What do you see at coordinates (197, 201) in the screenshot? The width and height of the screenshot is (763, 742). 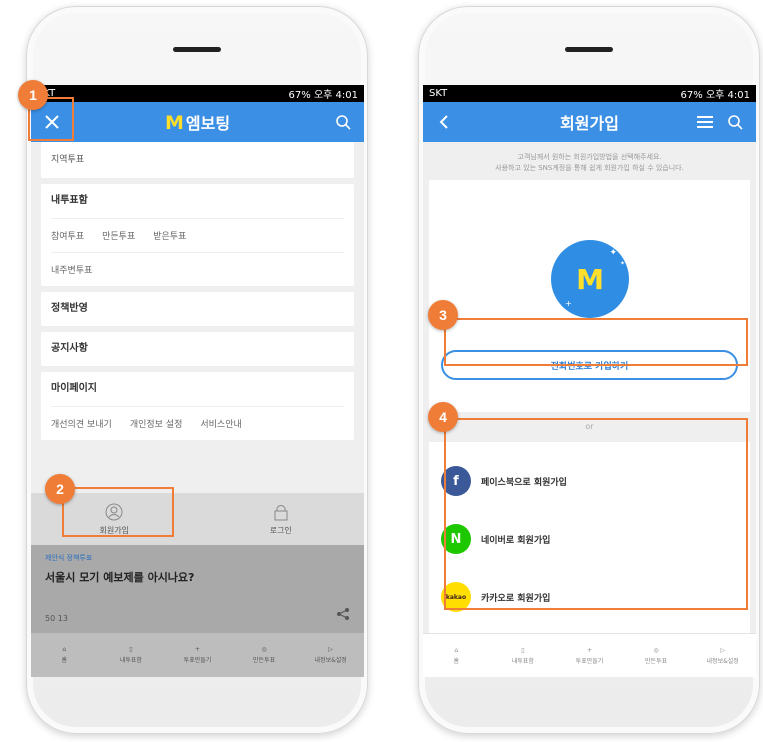 I see `menu-head-my-votes: 내투표함` at bounding box center [197, 201].